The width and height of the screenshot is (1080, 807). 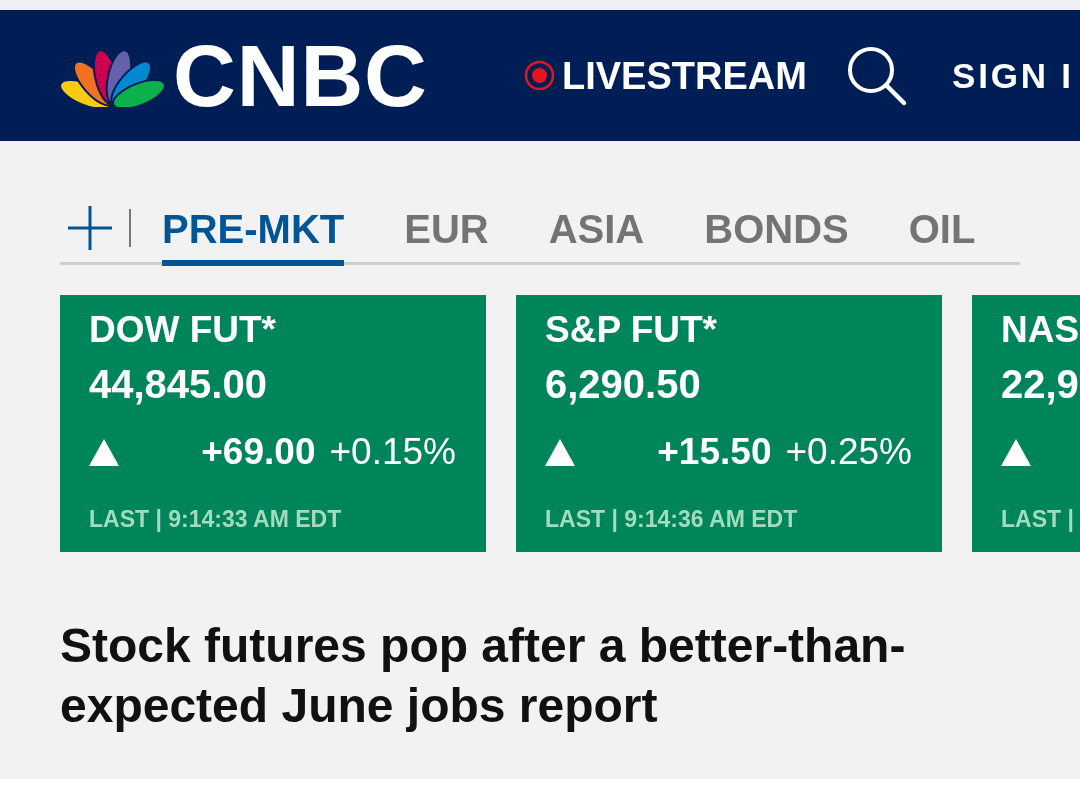 What do you see at coordinates (215, 519) in the screenshot?
I see `quote-timestamp: LAST | 9:14:33 AM EDT` at bounding box center [215, 519].